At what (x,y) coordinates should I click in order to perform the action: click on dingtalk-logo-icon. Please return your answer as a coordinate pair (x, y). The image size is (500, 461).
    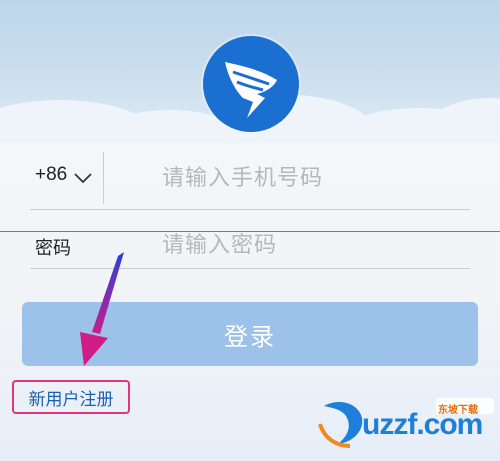
    Looking at the image, I should click on (251, 90).